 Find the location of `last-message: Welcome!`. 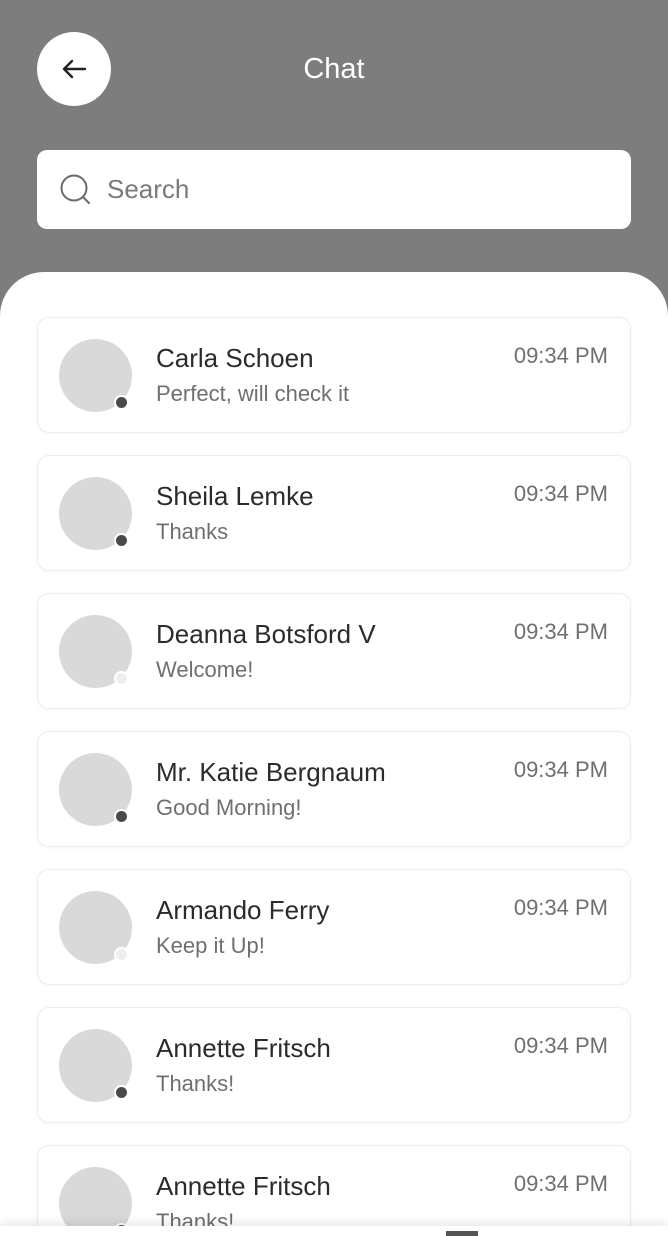

last-message: Welcome! is located at coordinates (205, 669).